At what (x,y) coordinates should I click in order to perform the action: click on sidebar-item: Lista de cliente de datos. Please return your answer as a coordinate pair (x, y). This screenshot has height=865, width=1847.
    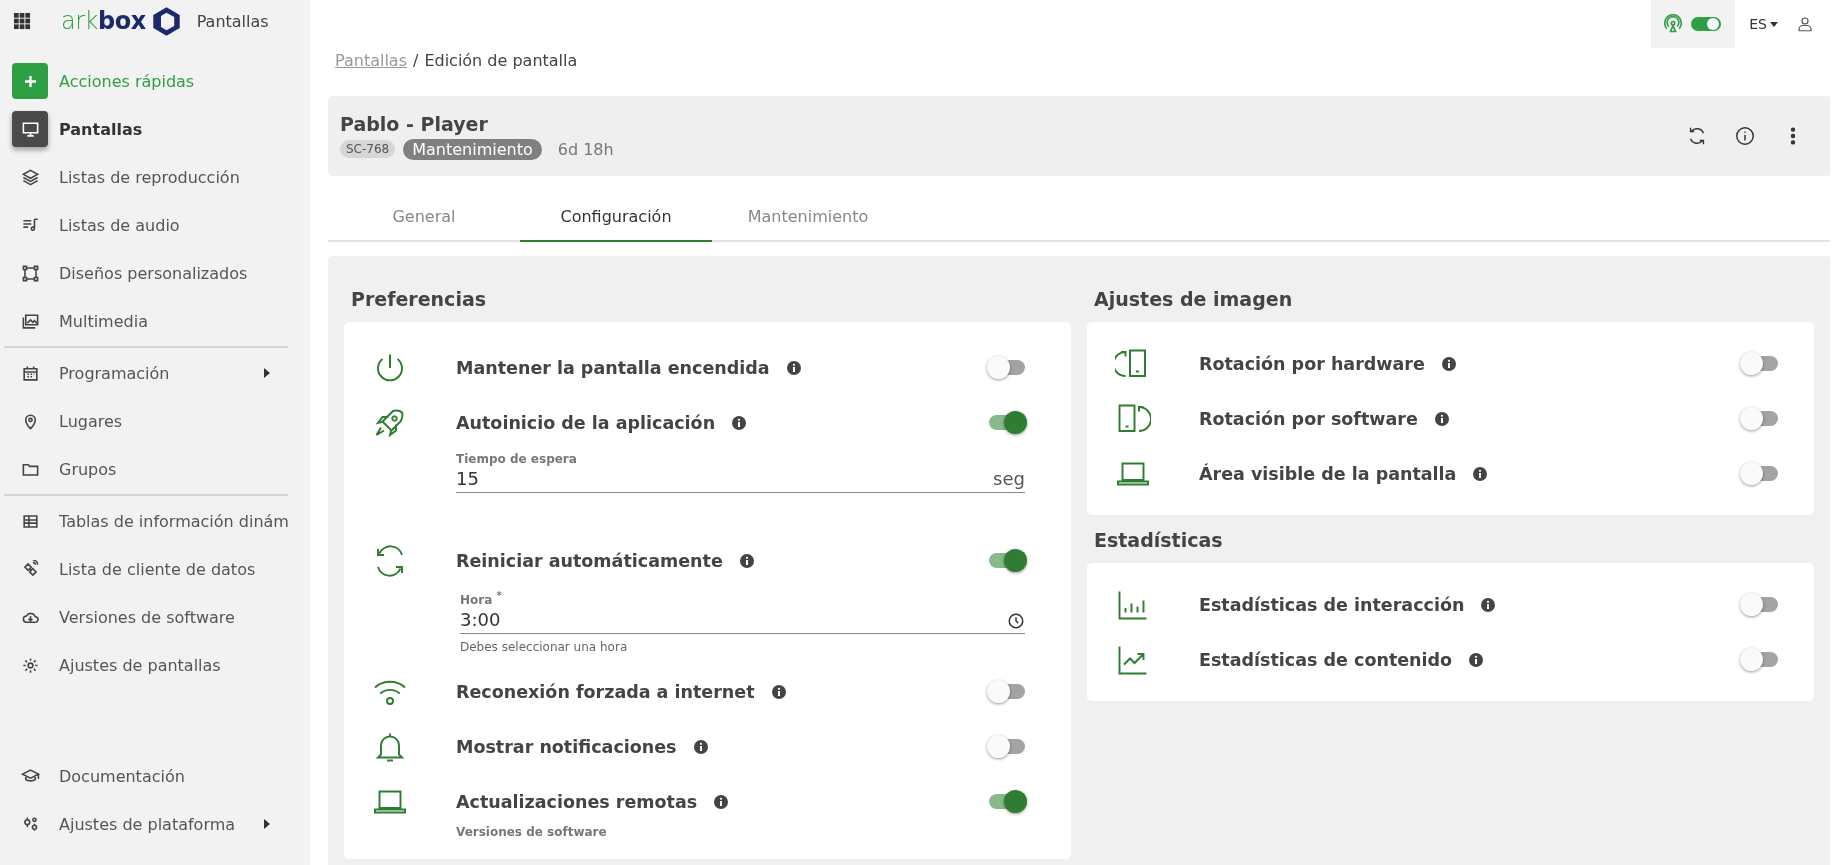
    Looking at the image, I should click on (155, 569).